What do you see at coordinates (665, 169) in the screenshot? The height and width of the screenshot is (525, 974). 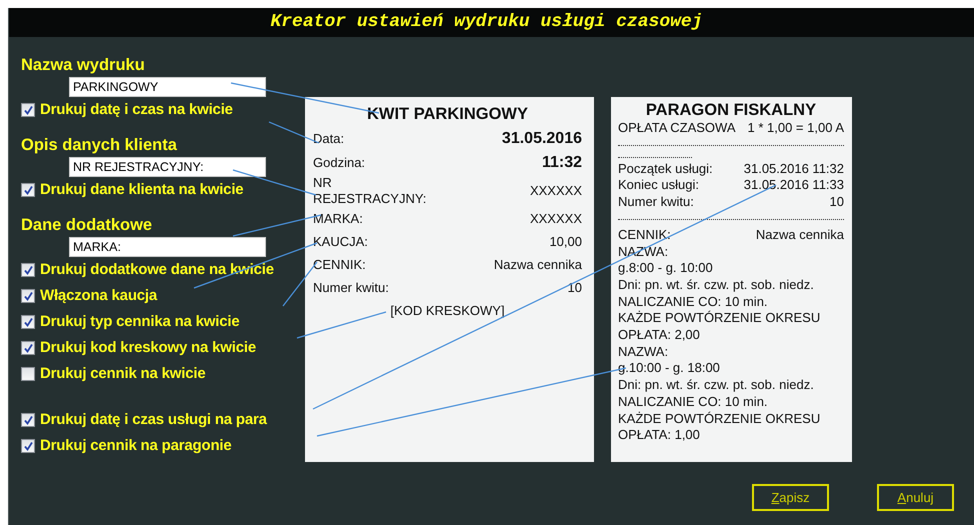 I see `line-label: Początek usługi:` at bounding box center [665, 169].